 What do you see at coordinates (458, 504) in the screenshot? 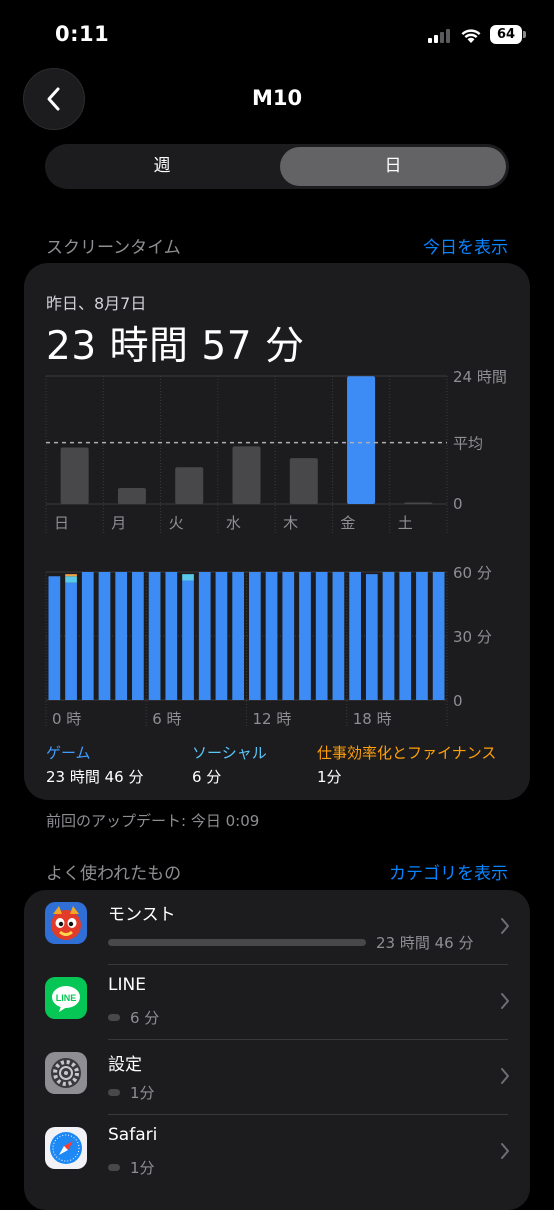
I see `week-y-tick-zero: 0` at bounding box center [458, 504].